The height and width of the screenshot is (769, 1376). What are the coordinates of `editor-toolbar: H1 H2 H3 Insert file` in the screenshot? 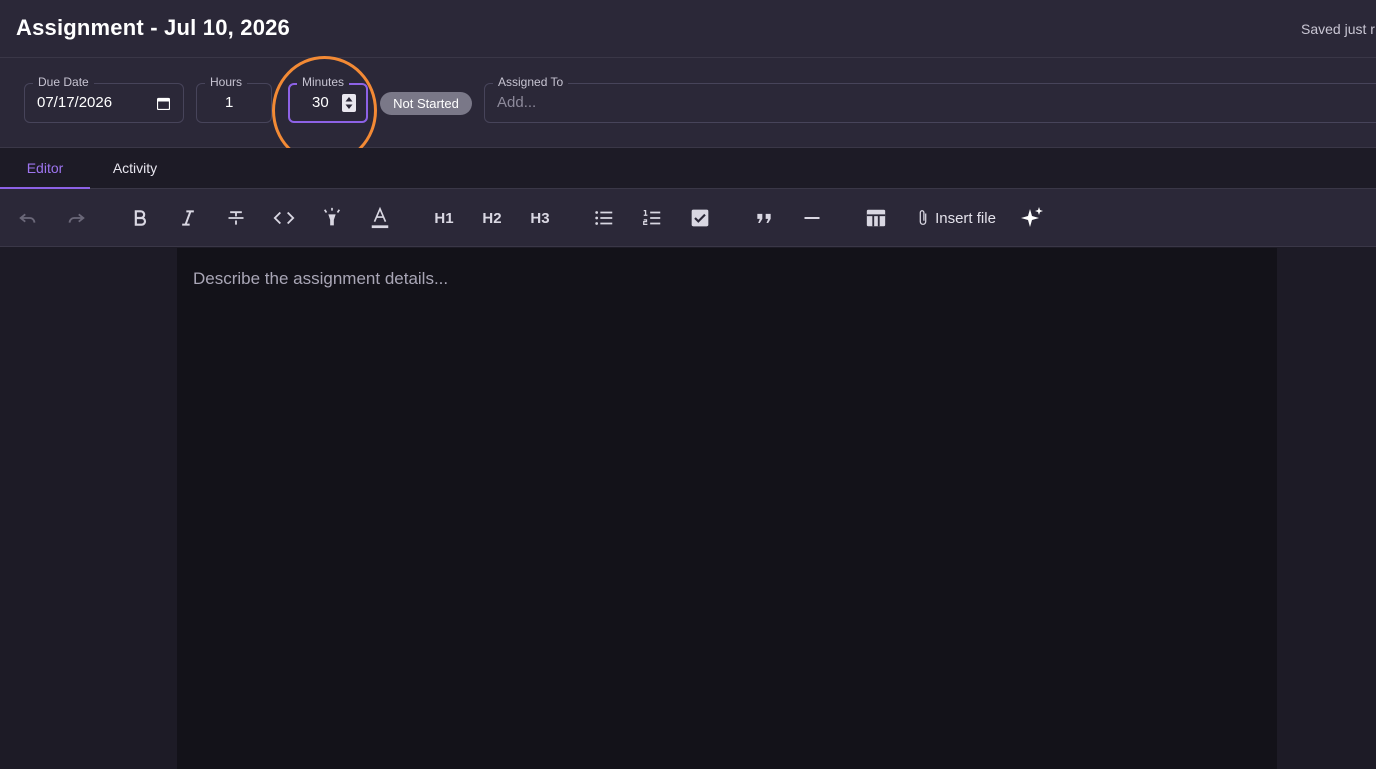 It's located at (688, 218).